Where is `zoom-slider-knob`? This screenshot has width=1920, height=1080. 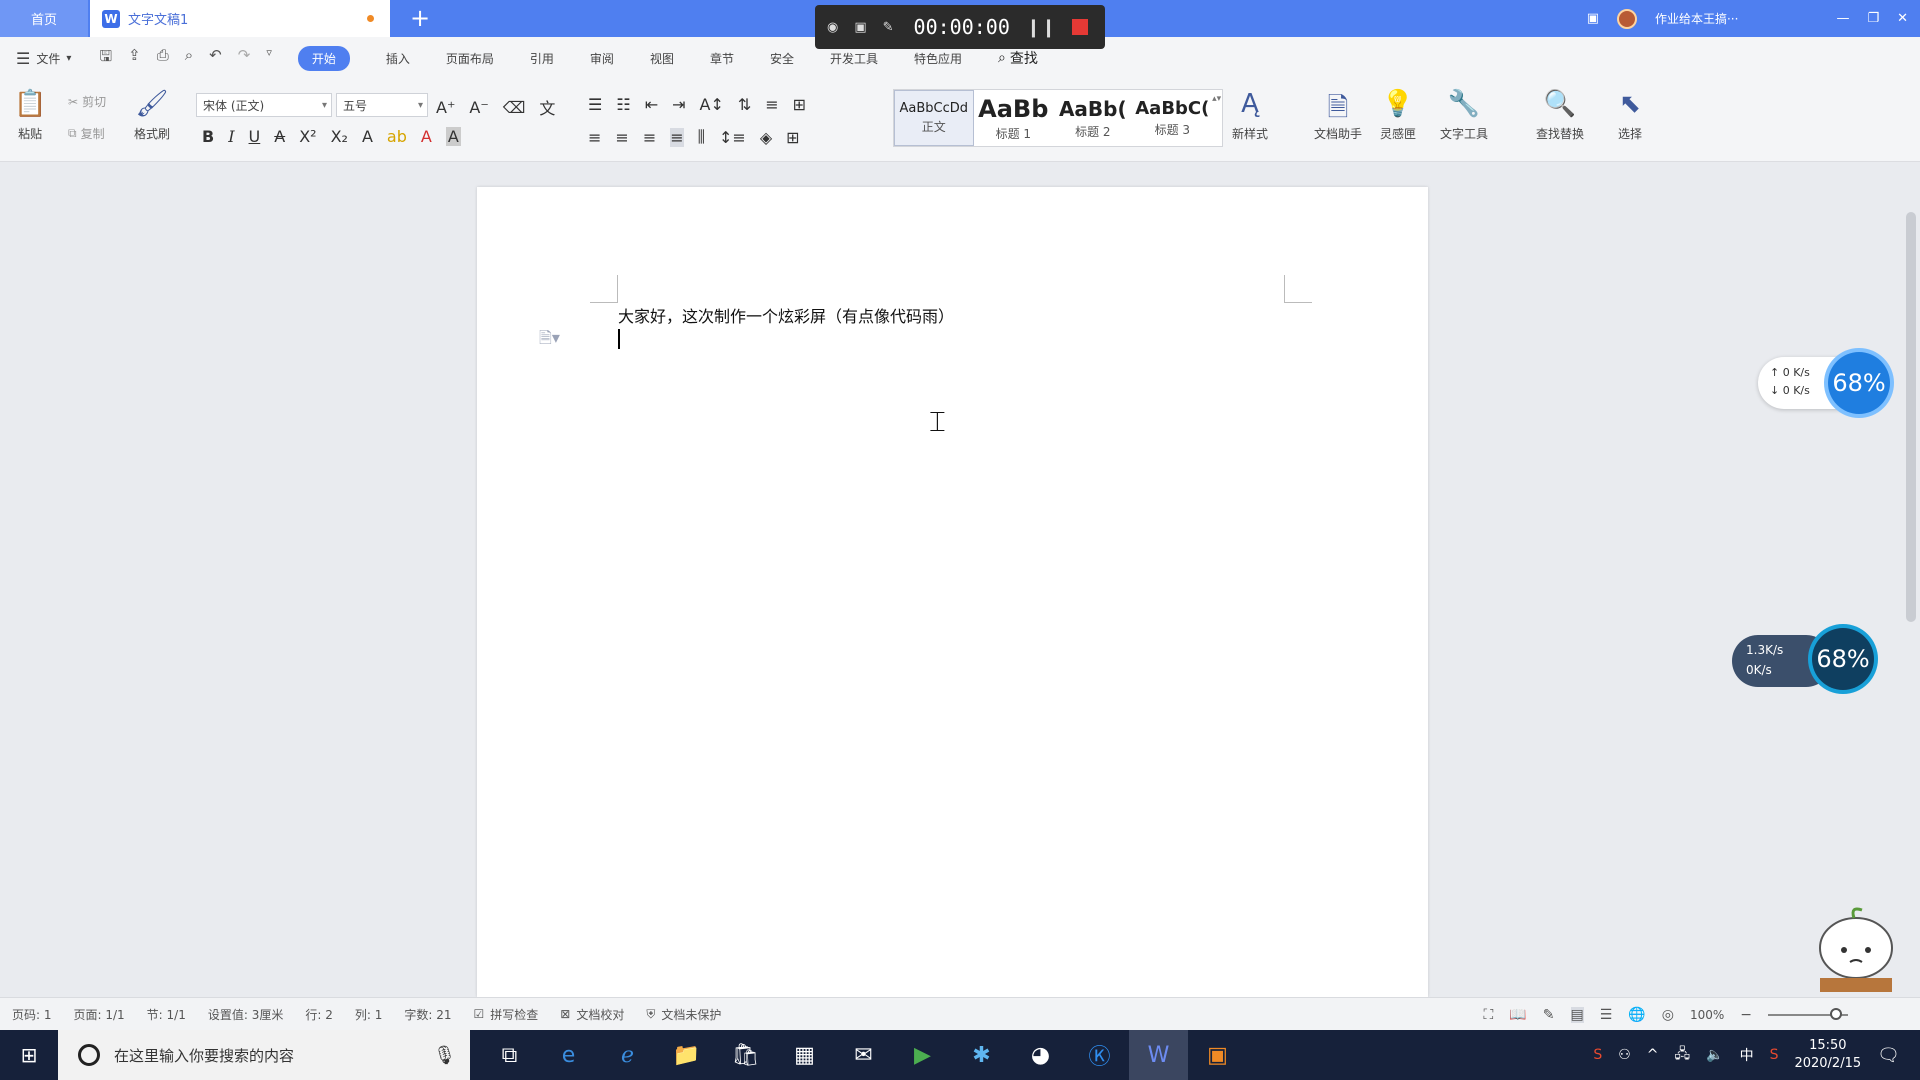
zoom-slider-knob is located at coordinates (1836, 1013).